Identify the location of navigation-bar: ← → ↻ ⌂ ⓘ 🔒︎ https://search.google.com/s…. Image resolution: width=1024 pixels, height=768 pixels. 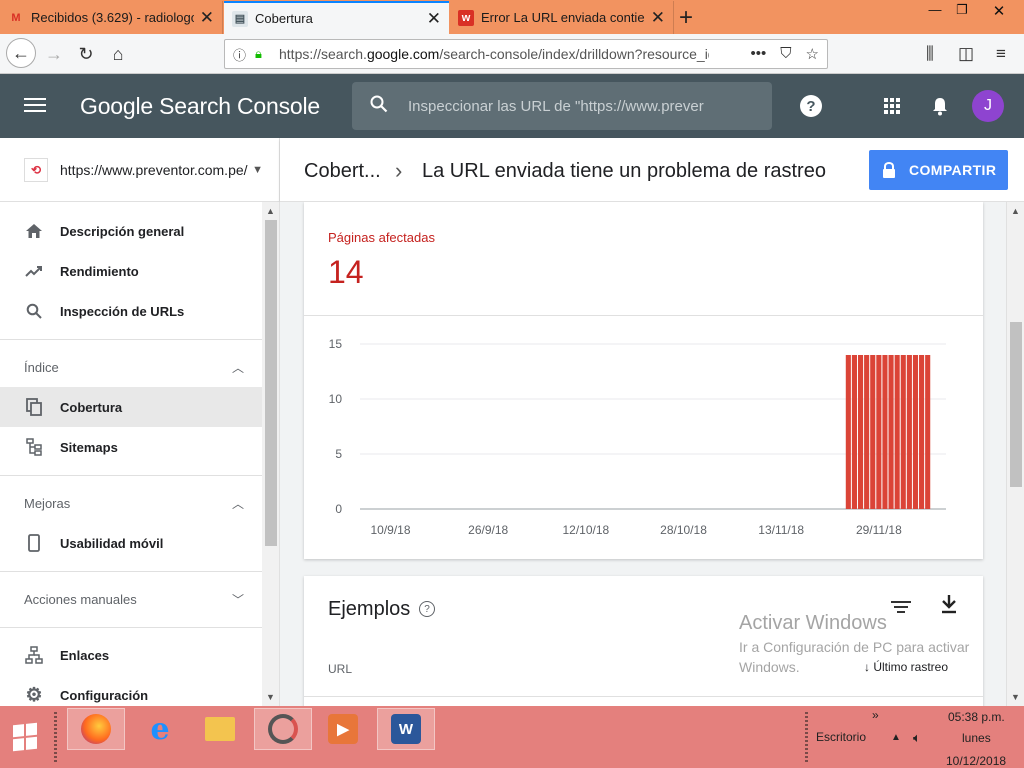
(512, 54).